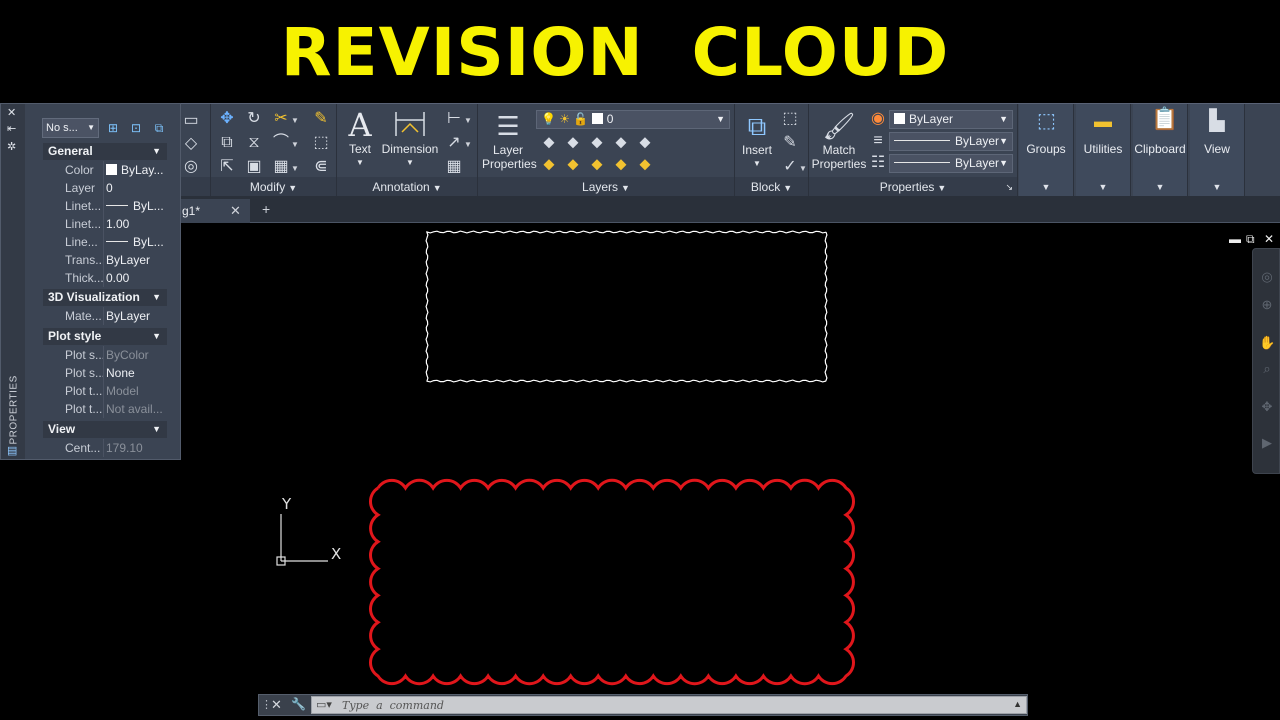 The height and width of the screenshot is (720, 1280). I want to click on rectangle-icon: ▭, so click(191, 121).